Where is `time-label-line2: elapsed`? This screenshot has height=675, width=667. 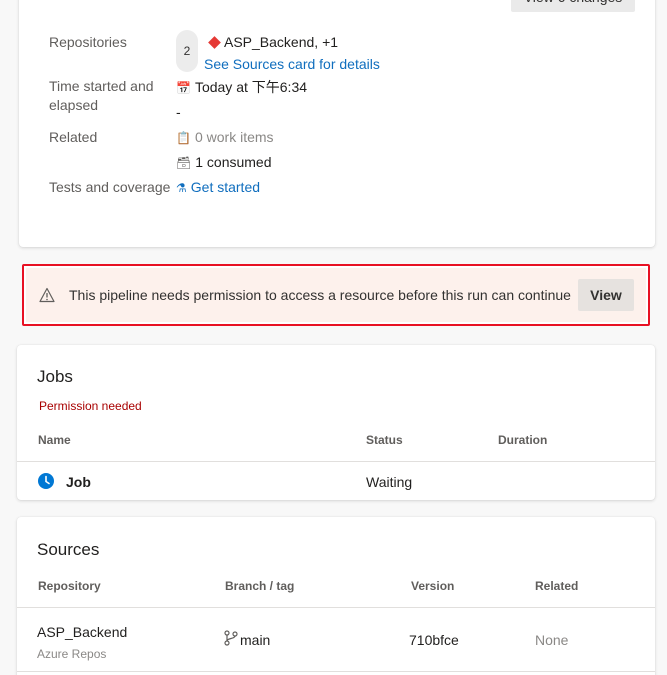
time-label-line2: elapsed is located at coordinates (74, 105).